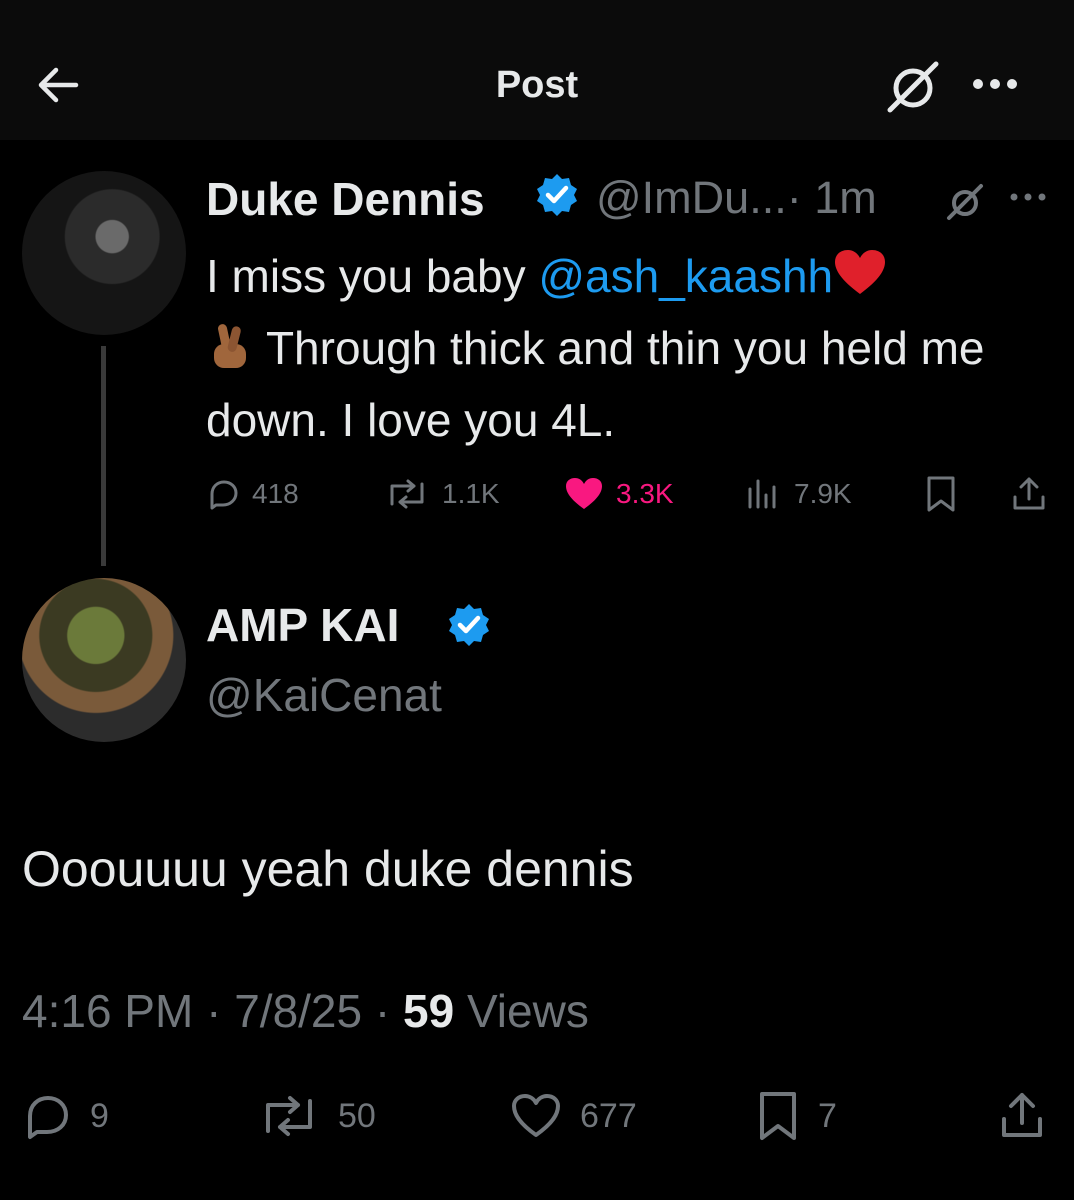 The height and width of the screenshot is (1200, 1074). Describe the element at coordinates (762, 494) in the screenshot. I see `views-icon` at that location.